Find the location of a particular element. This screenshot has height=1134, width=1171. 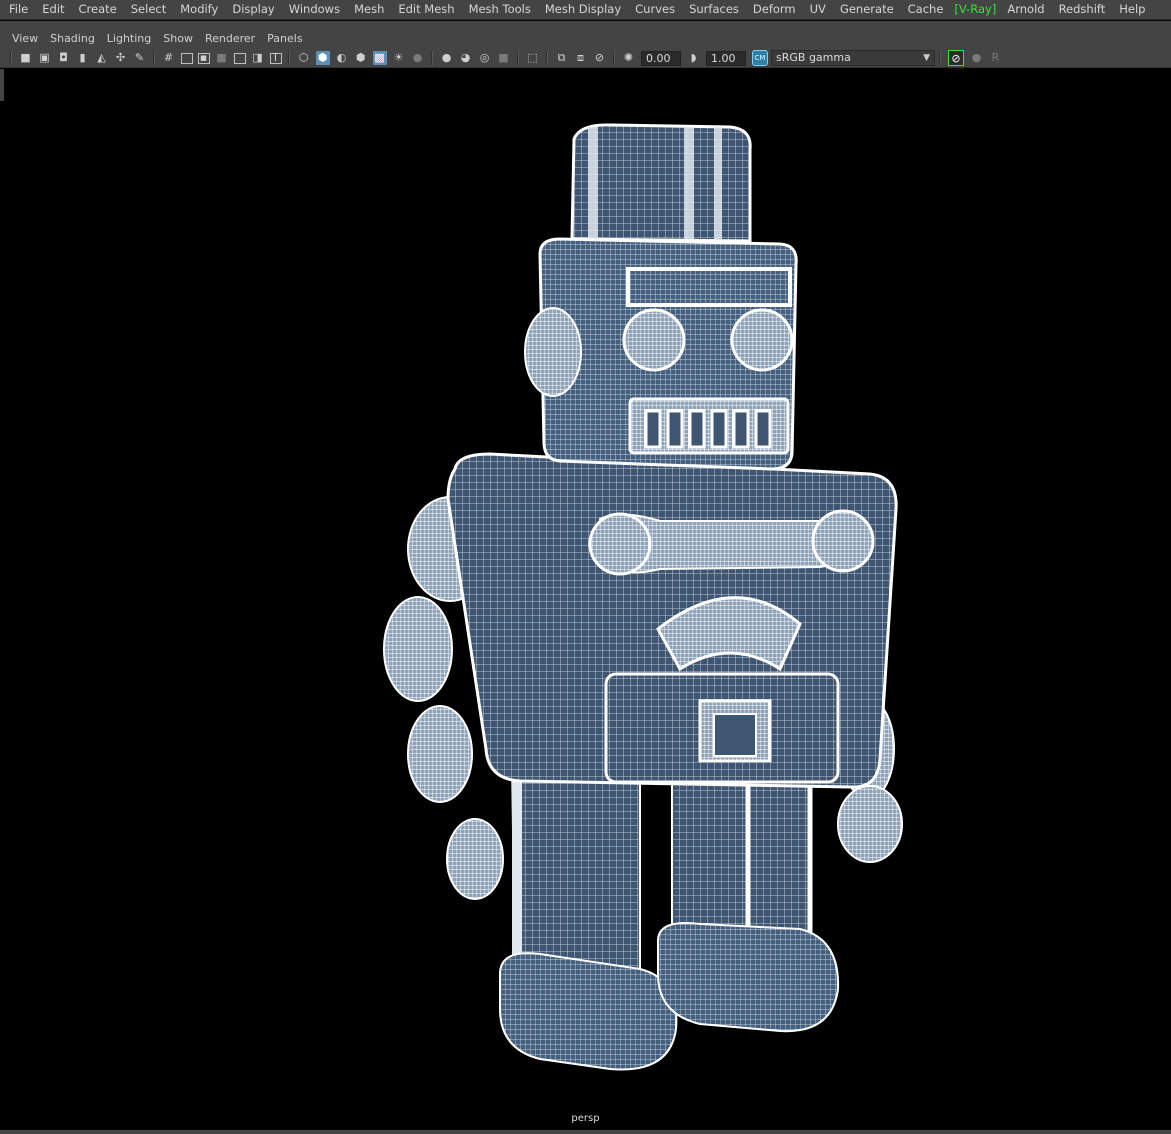

menu-edit: Edit is located at coordinates (53, 10).